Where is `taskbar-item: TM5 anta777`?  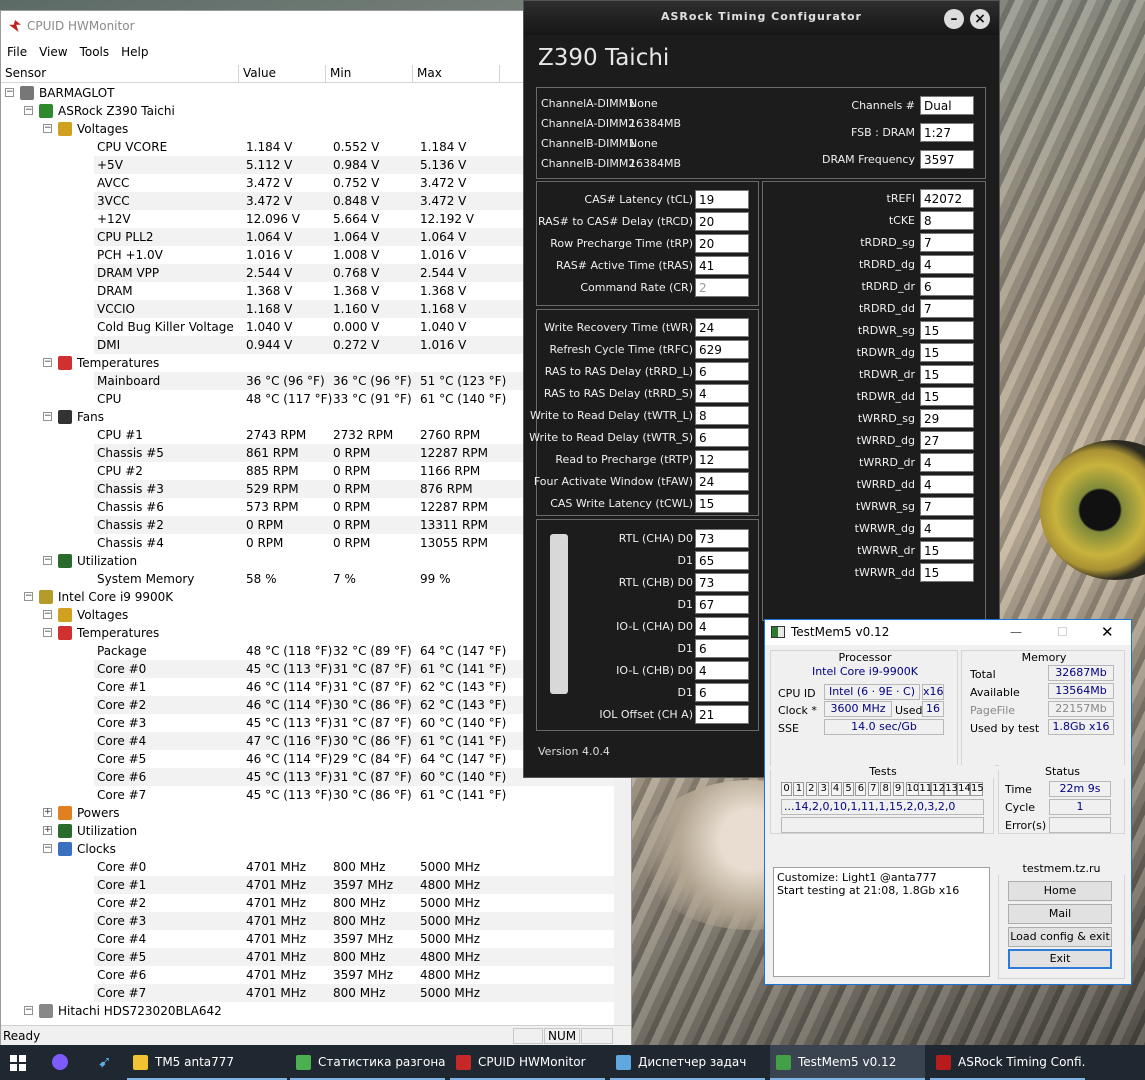 taskbar-item: TM5 anta777 is located at coordinates (207, 1062).